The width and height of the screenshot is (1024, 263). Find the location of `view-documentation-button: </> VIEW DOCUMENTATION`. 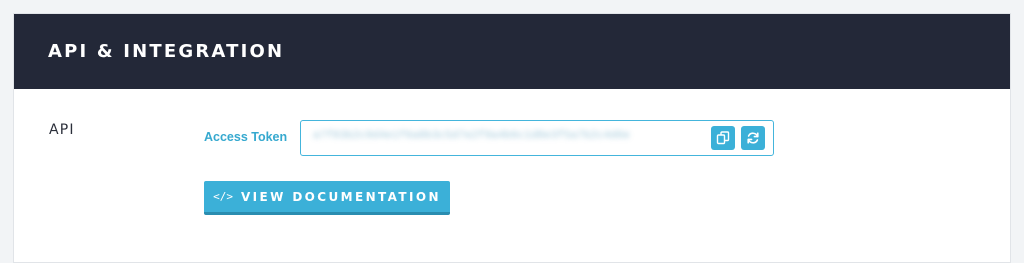

view-documentation-button: </> VIEW DOCUMENTATION is located at coordinates (327, 198).